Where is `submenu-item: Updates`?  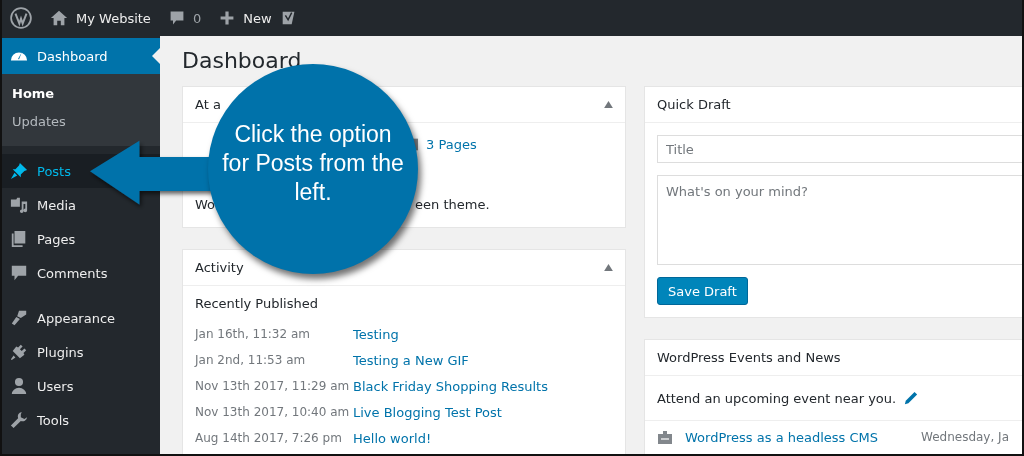 submenu-item: Updates is located at coordinates (81, 122).